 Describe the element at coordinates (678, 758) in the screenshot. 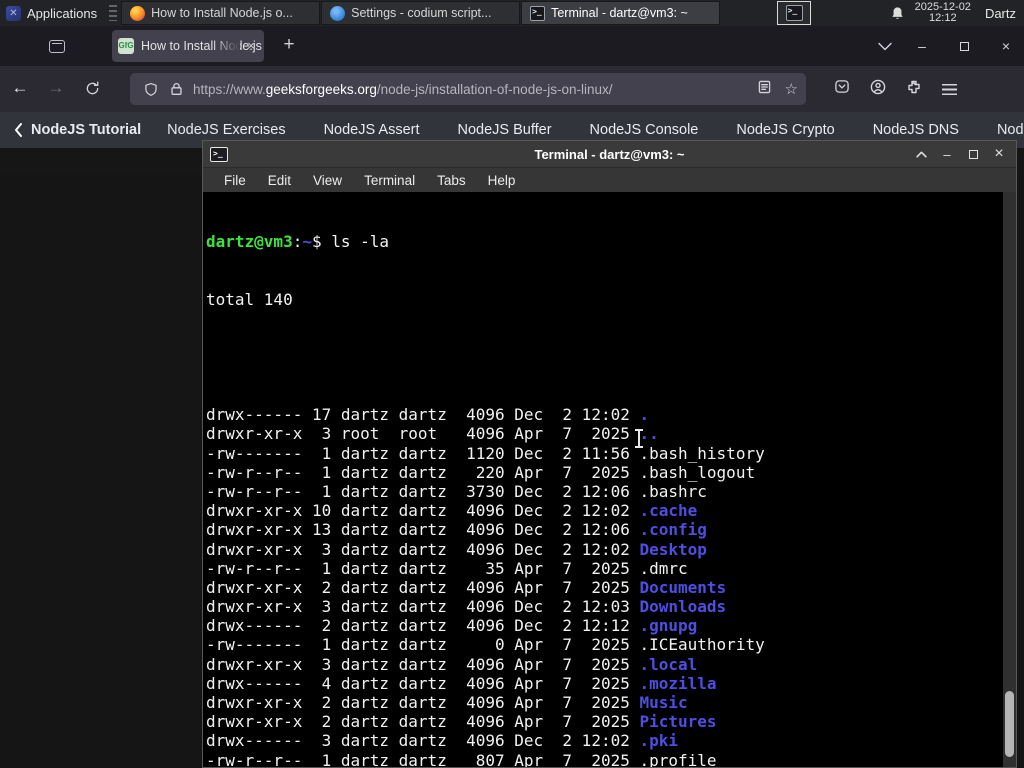

I see `file-name: .profile` at that location.